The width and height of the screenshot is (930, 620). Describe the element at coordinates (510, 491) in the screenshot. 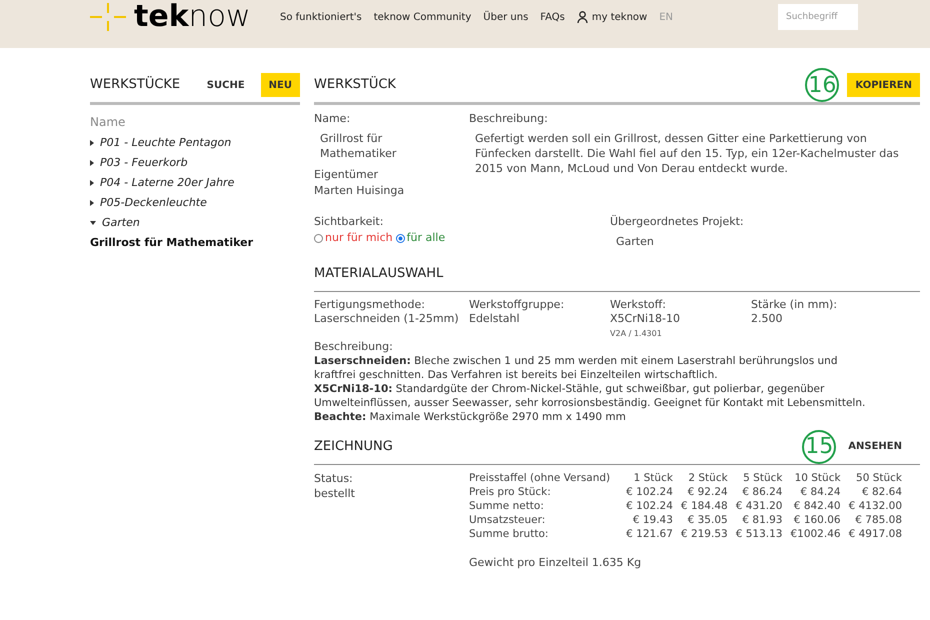

I see `table-cell-text: Preis pro Stück:` at that location.